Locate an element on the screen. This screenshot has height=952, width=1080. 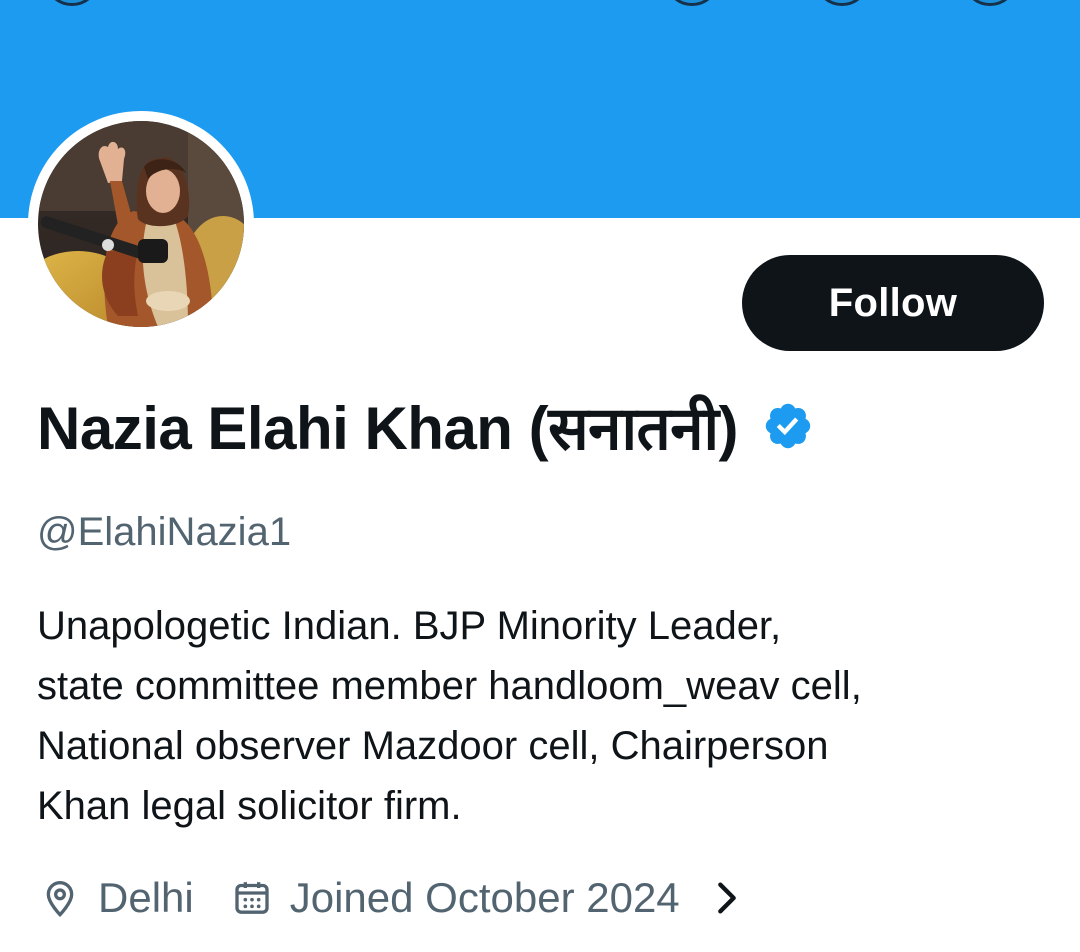
header-button-more is located at coordinates (990, 3).